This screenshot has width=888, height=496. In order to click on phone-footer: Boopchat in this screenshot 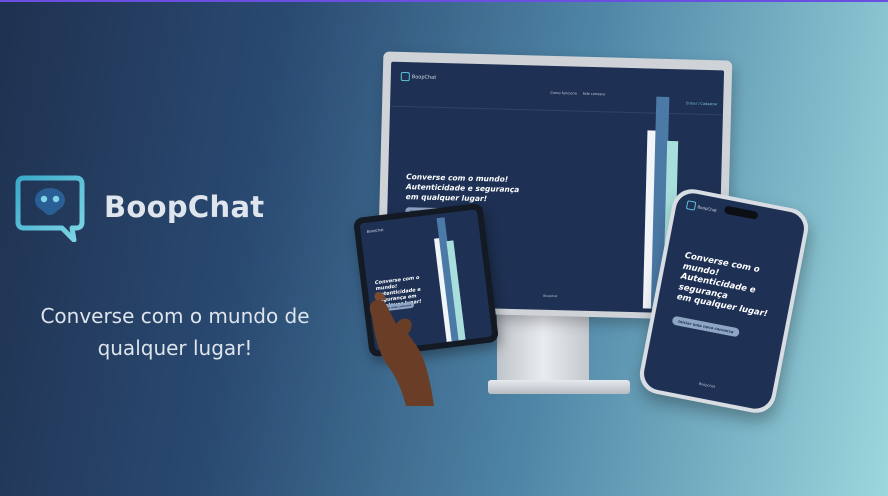, I will do `click(707, 385)`.